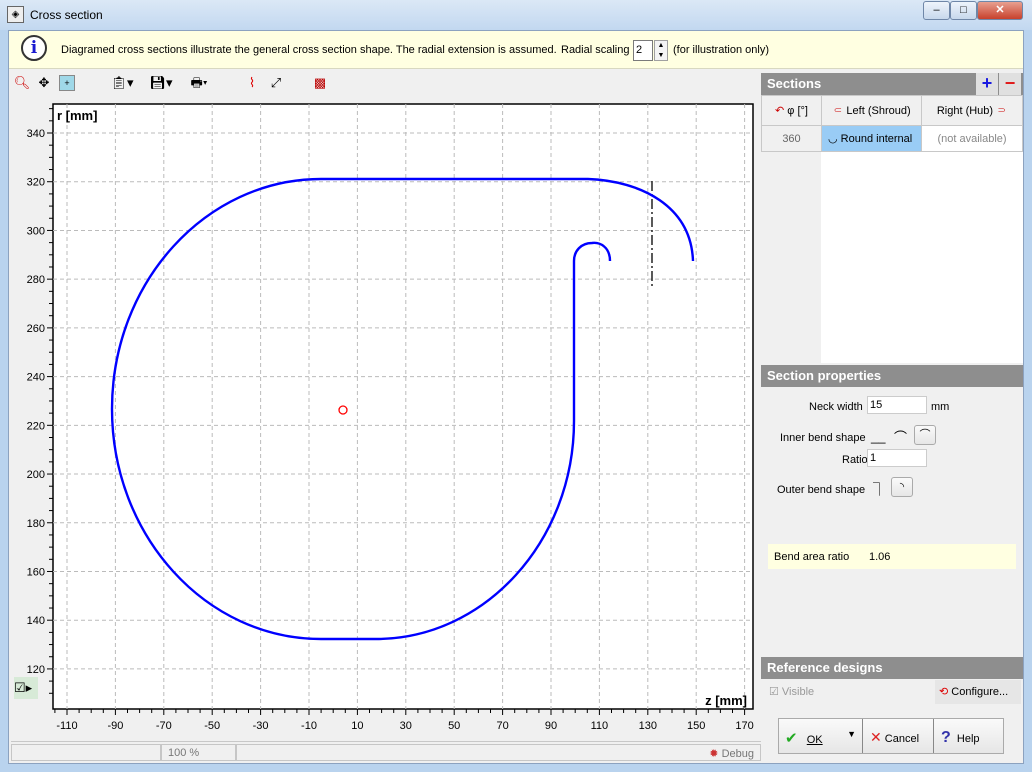 This screenshot has height=772, width=1032. I want to click on debug-button: ✹ Debug, so click(498, 752).